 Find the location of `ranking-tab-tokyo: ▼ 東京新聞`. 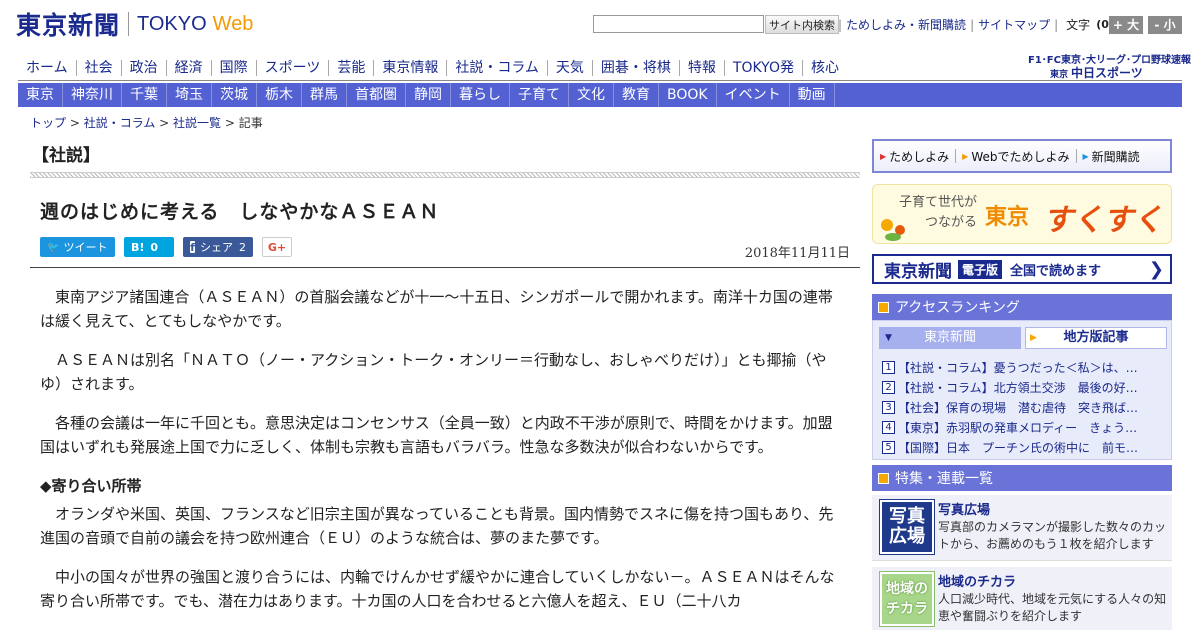

ranking-tab-tokyo: ▼ 東京新聞 is located at coordinates (950, 338).